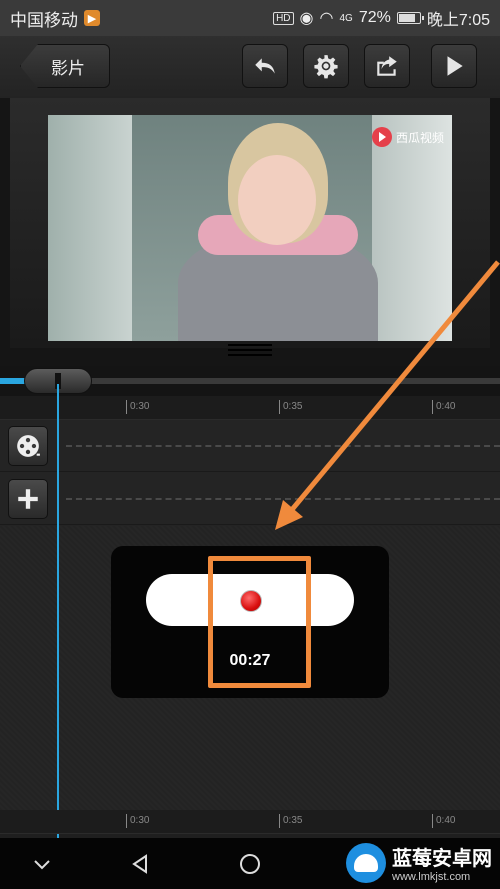 The height and width of the screenshot is (889, 500). What do you see at coordinates (90, 228) in the screenshot?
I see `video-wall-left` at bounding box center [90, 228].